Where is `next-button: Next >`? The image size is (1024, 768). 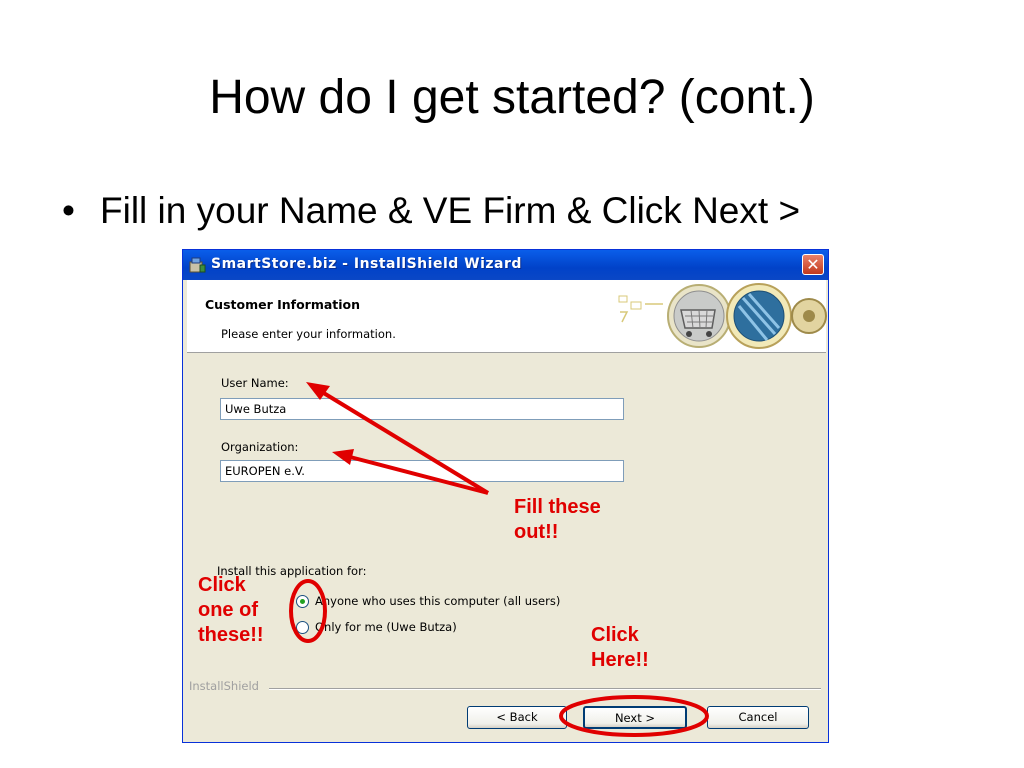 next-button: Next > is located at coordinates (635, 717).